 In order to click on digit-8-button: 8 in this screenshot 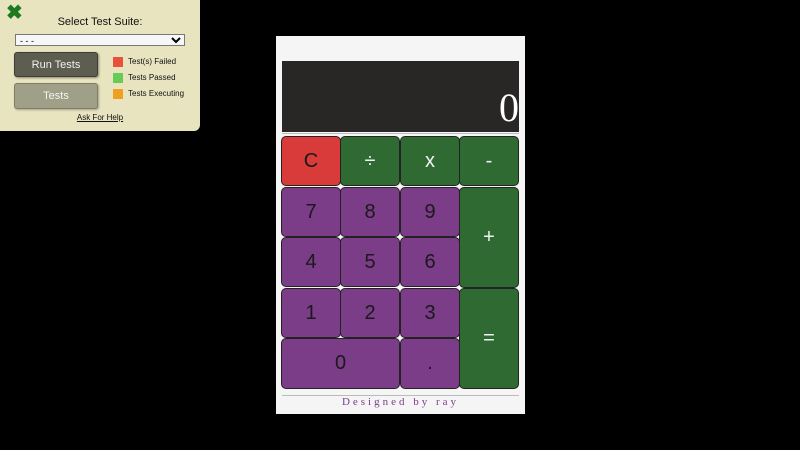, I will do `click(370, 212)`.